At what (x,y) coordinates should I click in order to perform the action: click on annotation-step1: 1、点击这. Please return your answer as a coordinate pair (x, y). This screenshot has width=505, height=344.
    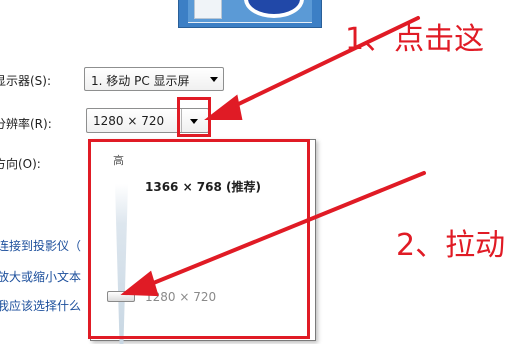
    Looking at the image, I should click on (415, 39).